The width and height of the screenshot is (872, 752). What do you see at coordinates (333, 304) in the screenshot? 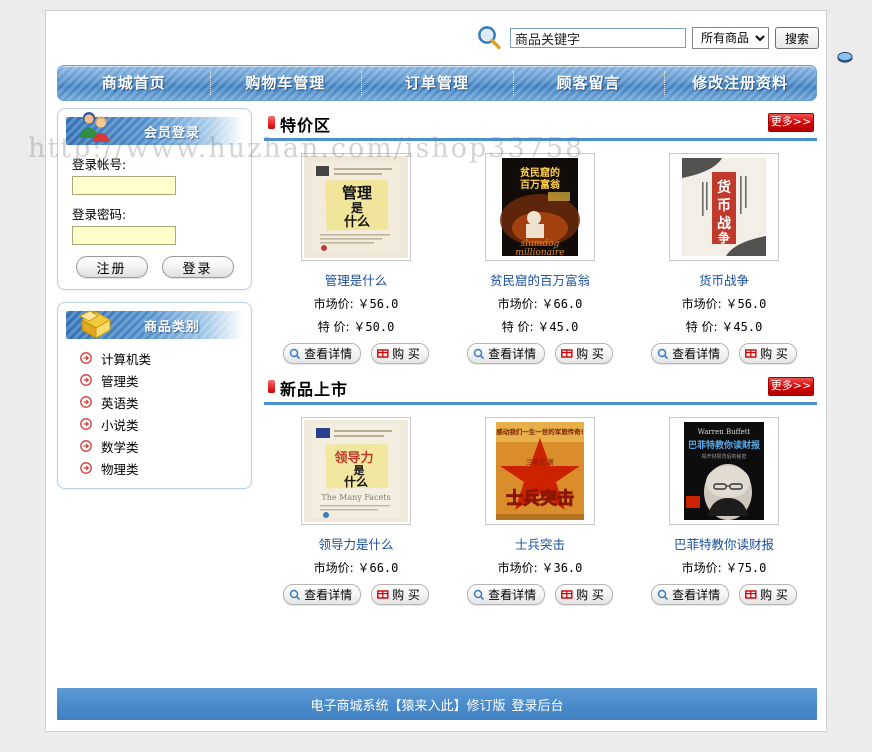
I see `market-price-label: 市场价:` at bounding box center [333, 304].